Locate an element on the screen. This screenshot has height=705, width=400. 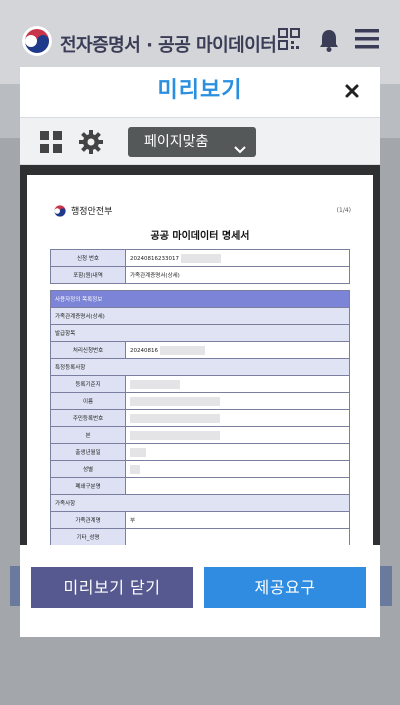
table-row: 성별 is located at coordinates (200, 469).